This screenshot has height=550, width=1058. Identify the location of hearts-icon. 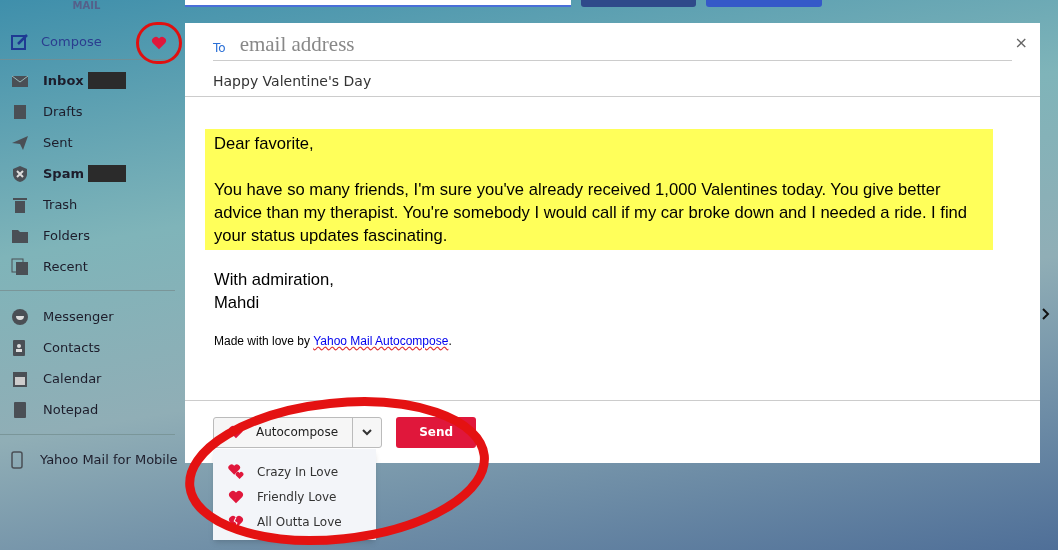
(236, 471).